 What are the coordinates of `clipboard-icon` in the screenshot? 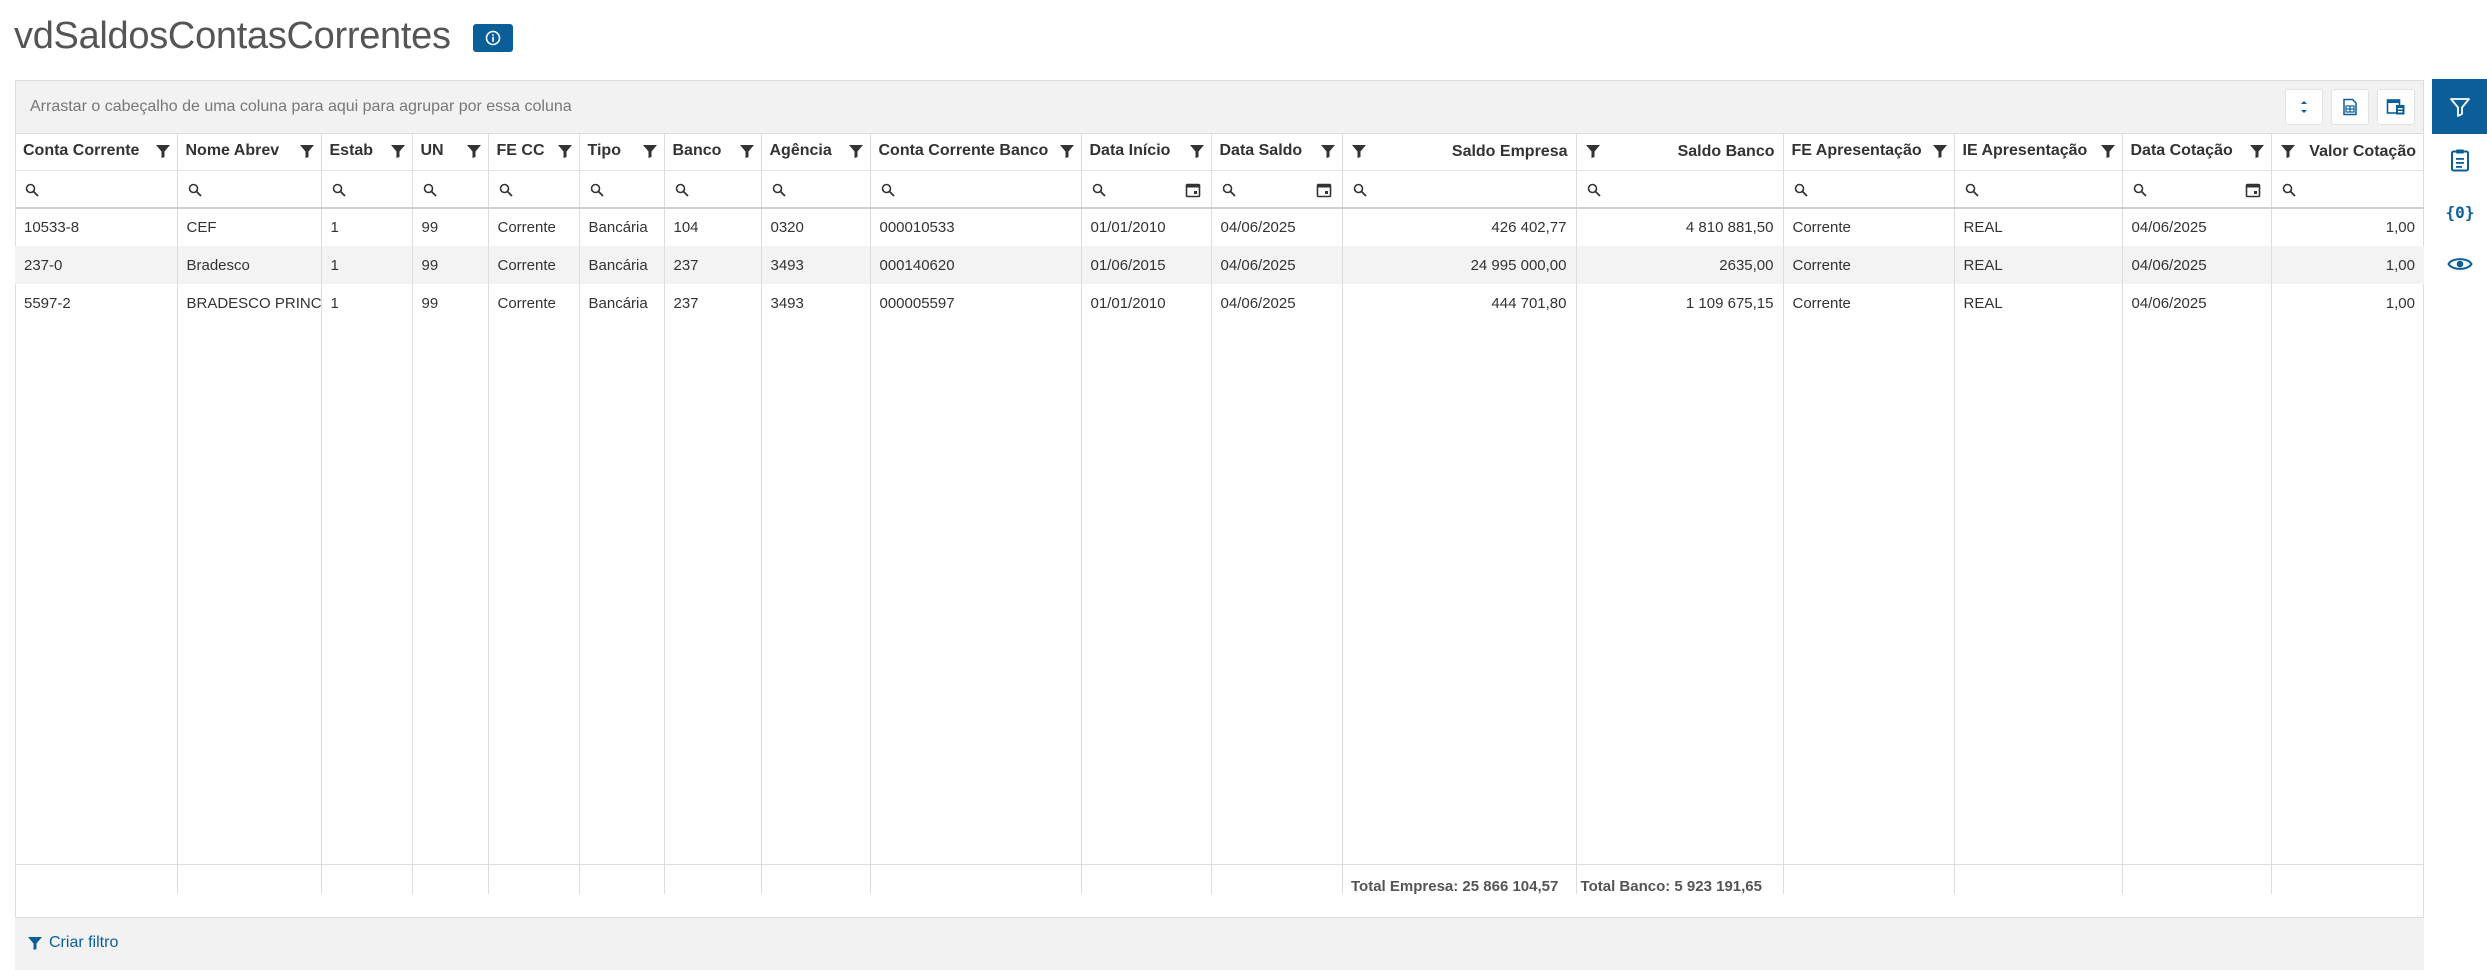 It's located at (2459, 160).